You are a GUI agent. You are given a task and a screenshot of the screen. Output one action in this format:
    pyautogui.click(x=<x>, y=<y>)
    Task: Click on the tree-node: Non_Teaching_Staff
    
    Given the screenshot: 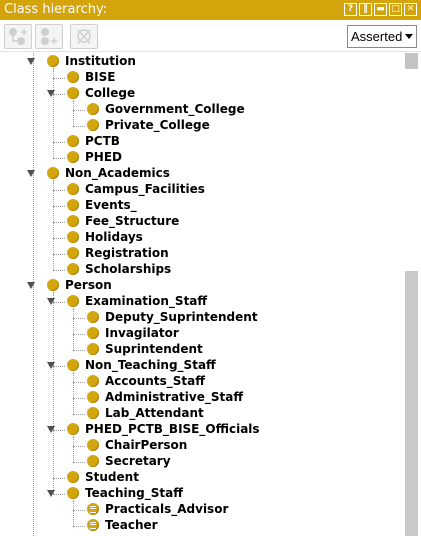 What is the action you would take?
    pyautogui.click(x=201, y=366)
    